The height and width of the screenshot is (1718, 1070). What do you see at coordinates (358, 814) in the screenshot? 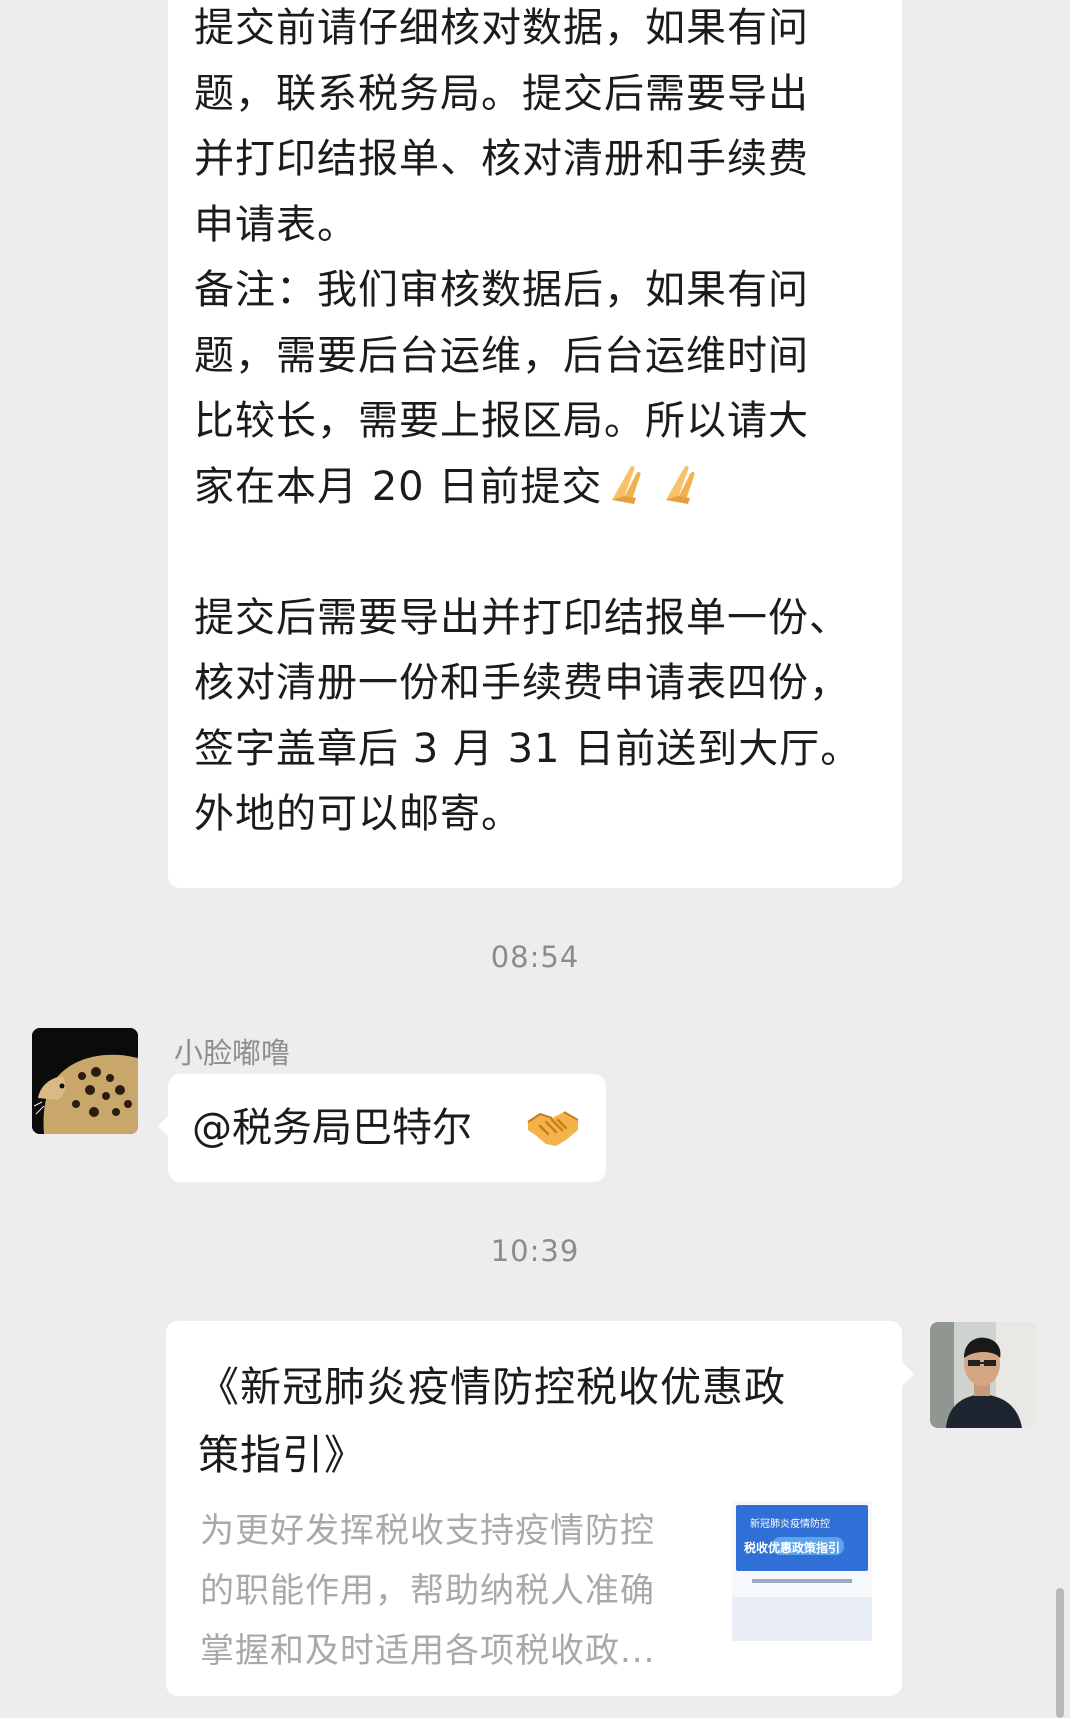
I see `message-line: 外地的可以邮寄。` at bounding box center [358, 814].